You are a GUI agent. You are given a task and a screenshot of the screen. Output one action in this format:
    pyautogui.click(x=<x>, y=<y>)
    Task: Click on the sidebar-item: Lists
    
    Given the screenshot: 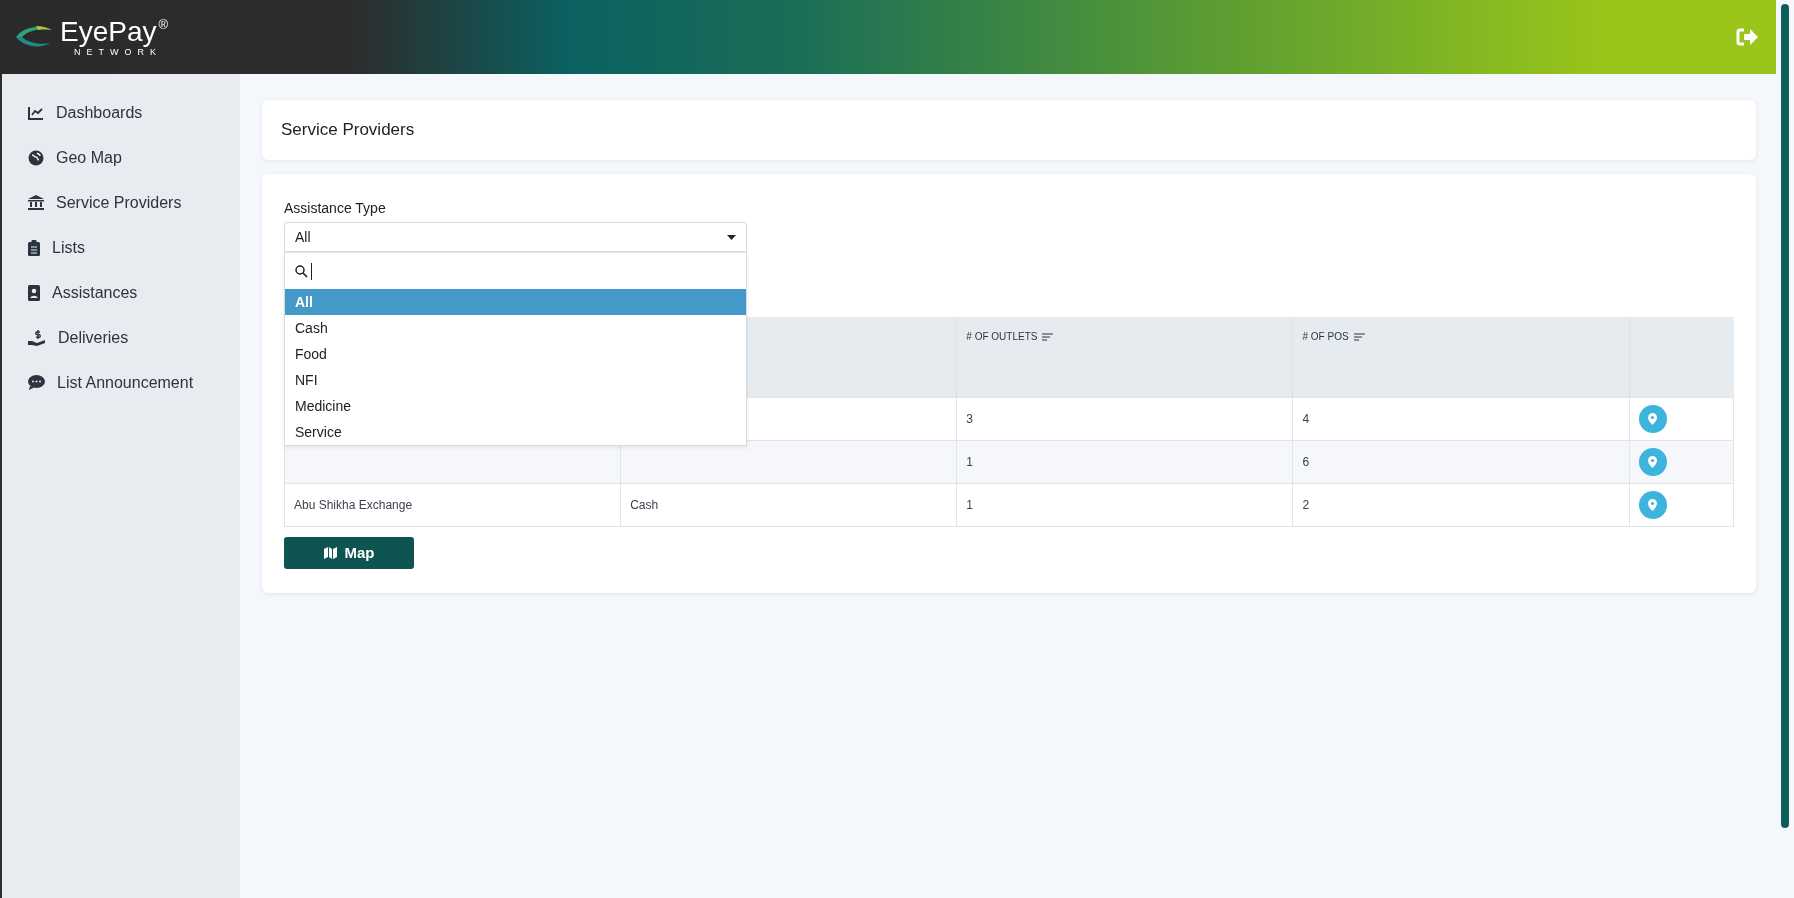 What is the action you would take?
    pyautogui.click(x=121, y=247)
    